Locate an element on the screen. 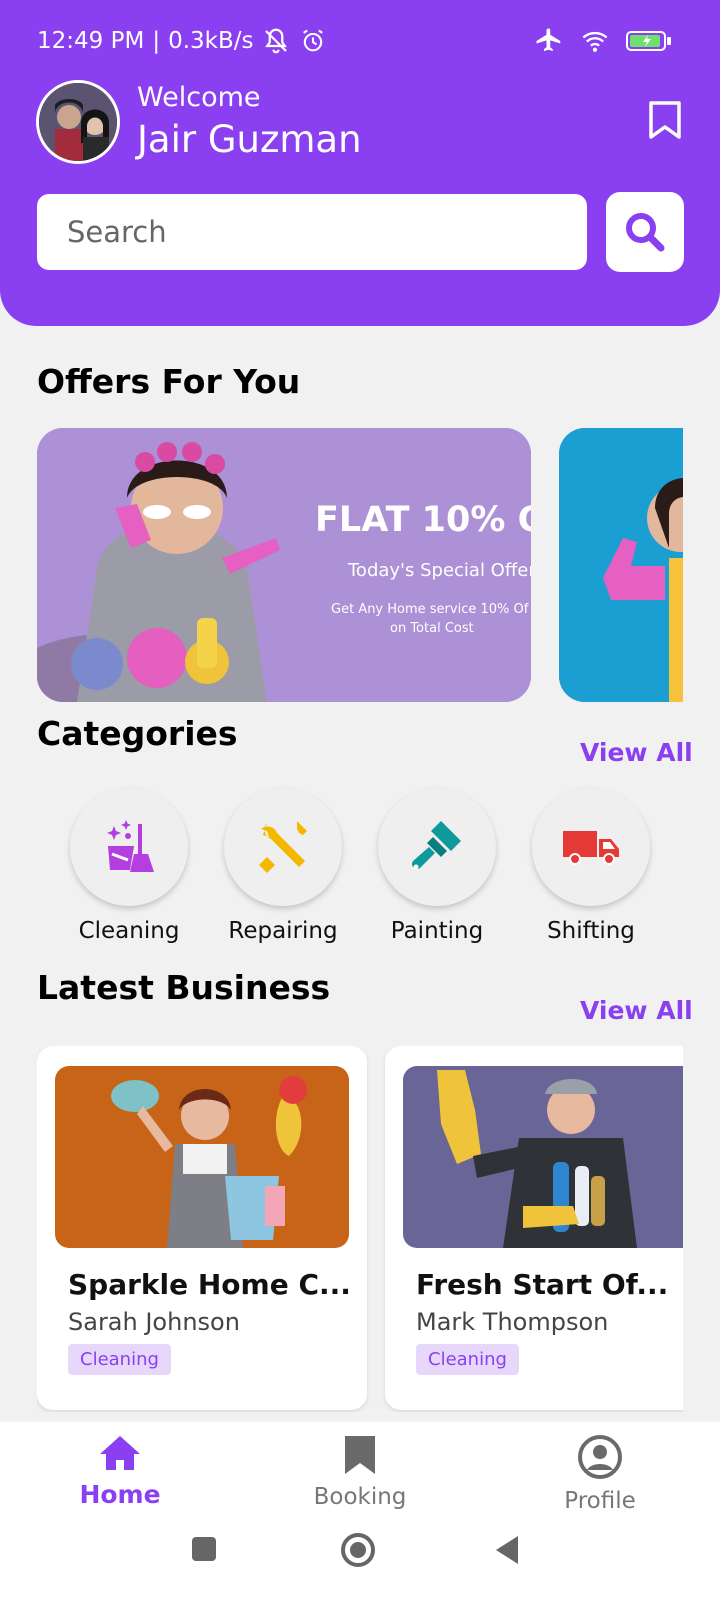 The height and width of the screenshot is (1600, 720). category-label: Repairing is located at coordinates (283, 931).